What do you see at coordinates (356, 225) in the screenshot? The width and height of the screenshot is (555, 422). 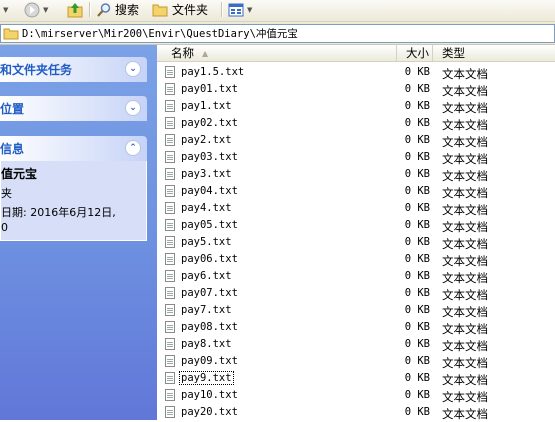 I see `file-row: pay05.txt 0 KB 文本文档` at bounding box center [356, 225].